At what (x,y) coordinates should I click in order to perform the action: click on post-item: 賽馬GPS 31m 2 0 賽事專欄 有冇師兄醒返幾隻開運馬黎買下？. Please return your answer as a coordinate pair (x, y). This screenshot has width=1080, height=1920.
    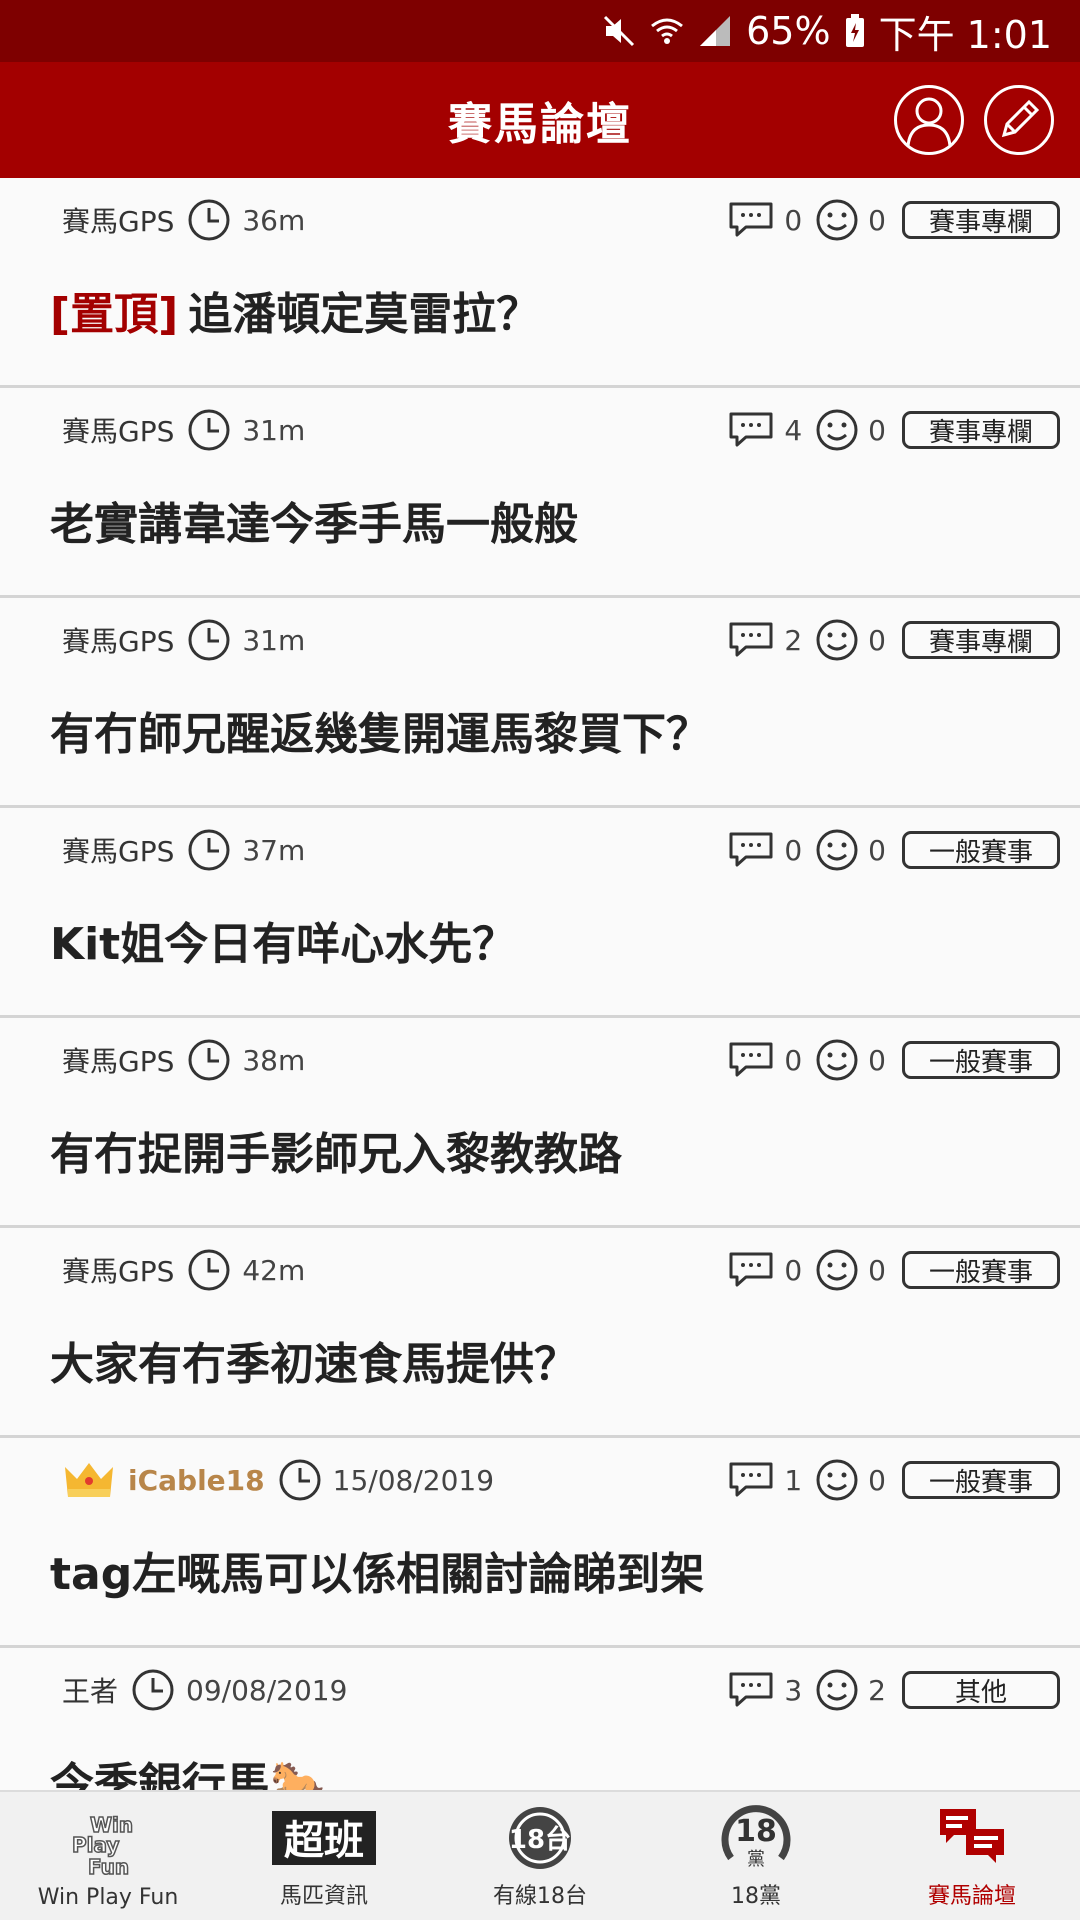
    Looking at the image, I should click on (540, 703).